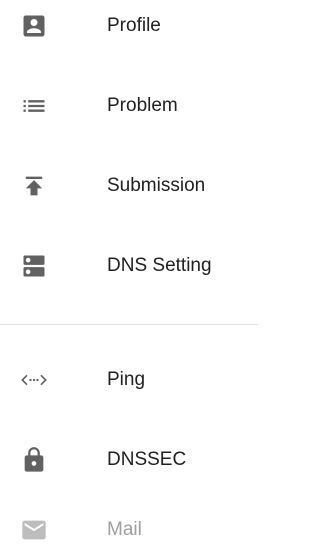 The image size is (320, 553). Describe the element at coordinates (134, 25) in the screenshot. I see `nav-item-label: Profile` at that location.